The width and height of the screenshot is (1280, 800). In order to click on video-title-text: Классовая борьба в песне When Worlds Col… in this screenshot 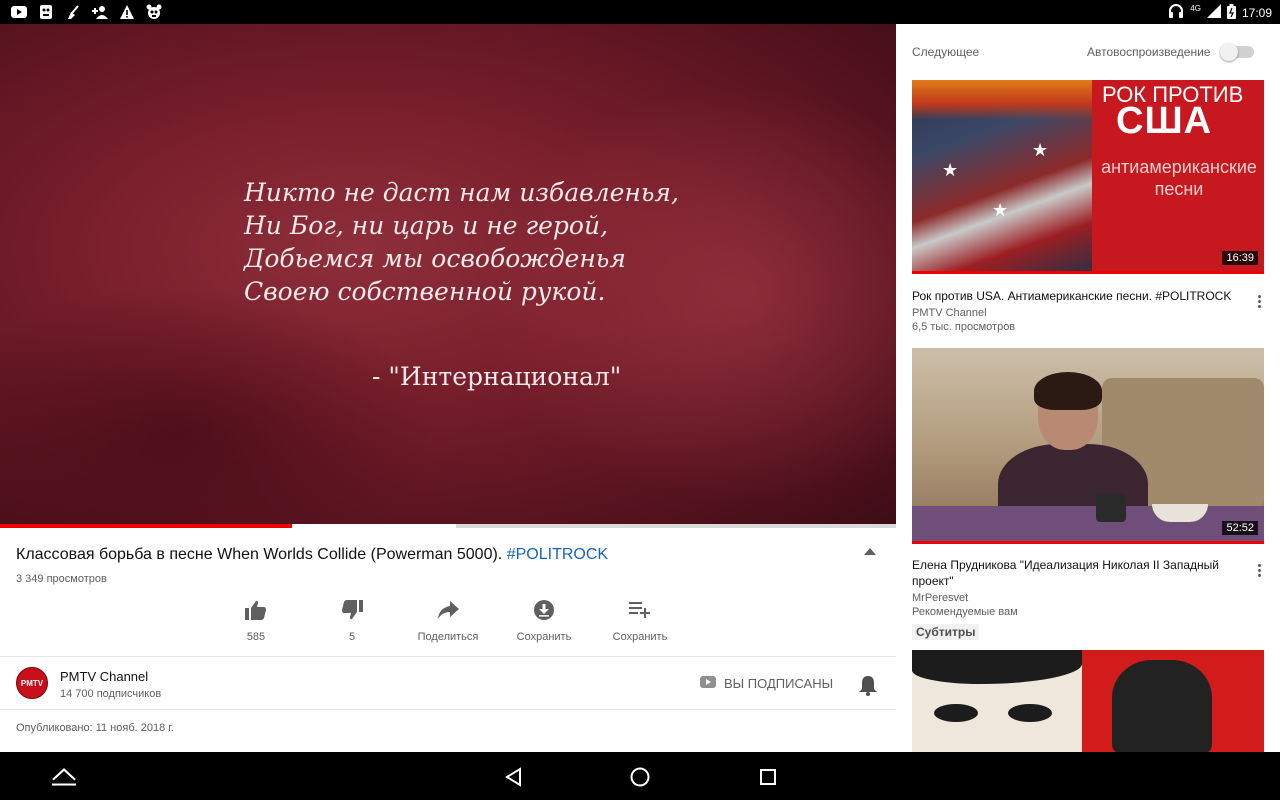, I will do `click(259, 554)`.